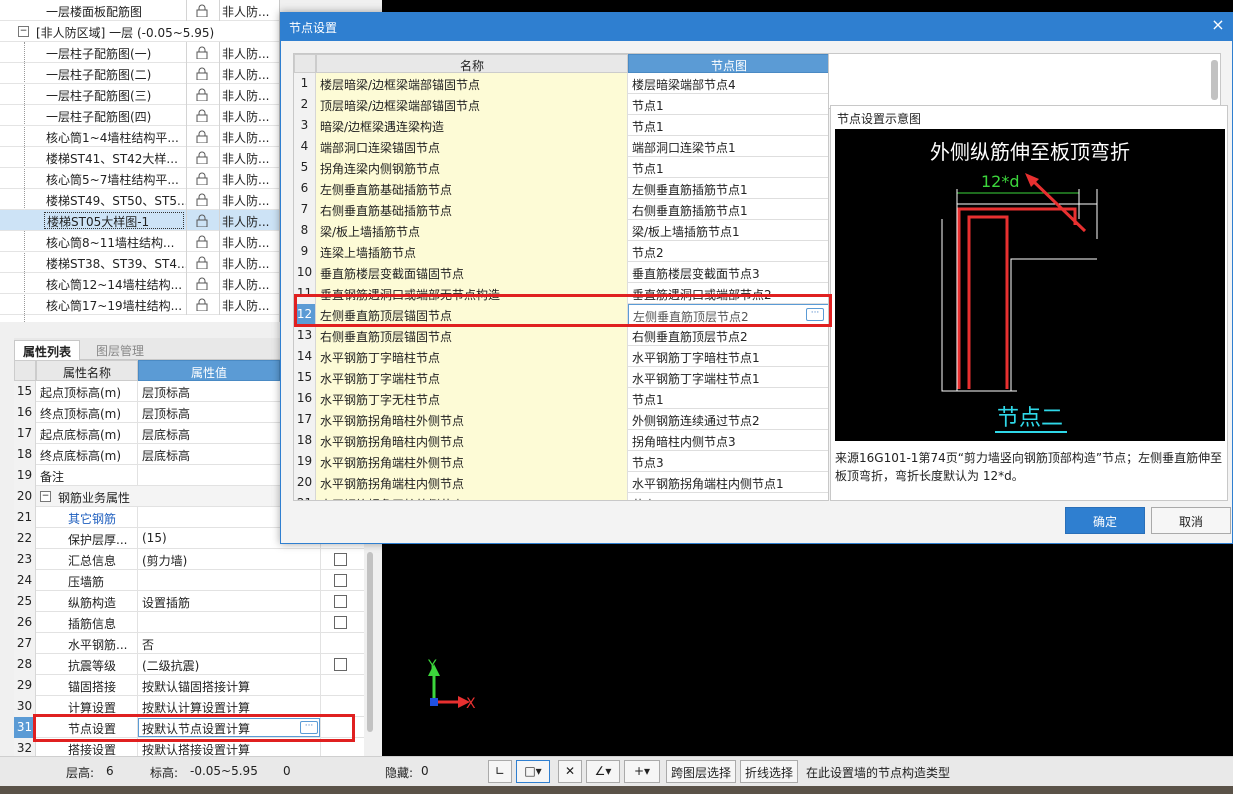 The width and height of the screenshot is (1233, 794). What do you see at coordinates (561, 377) in the screenshot?
I see `node-row: 15 水平钢筋丁字端柱节点 水平钢筋丁字端柱节点1` at bounding box center [561, 377].